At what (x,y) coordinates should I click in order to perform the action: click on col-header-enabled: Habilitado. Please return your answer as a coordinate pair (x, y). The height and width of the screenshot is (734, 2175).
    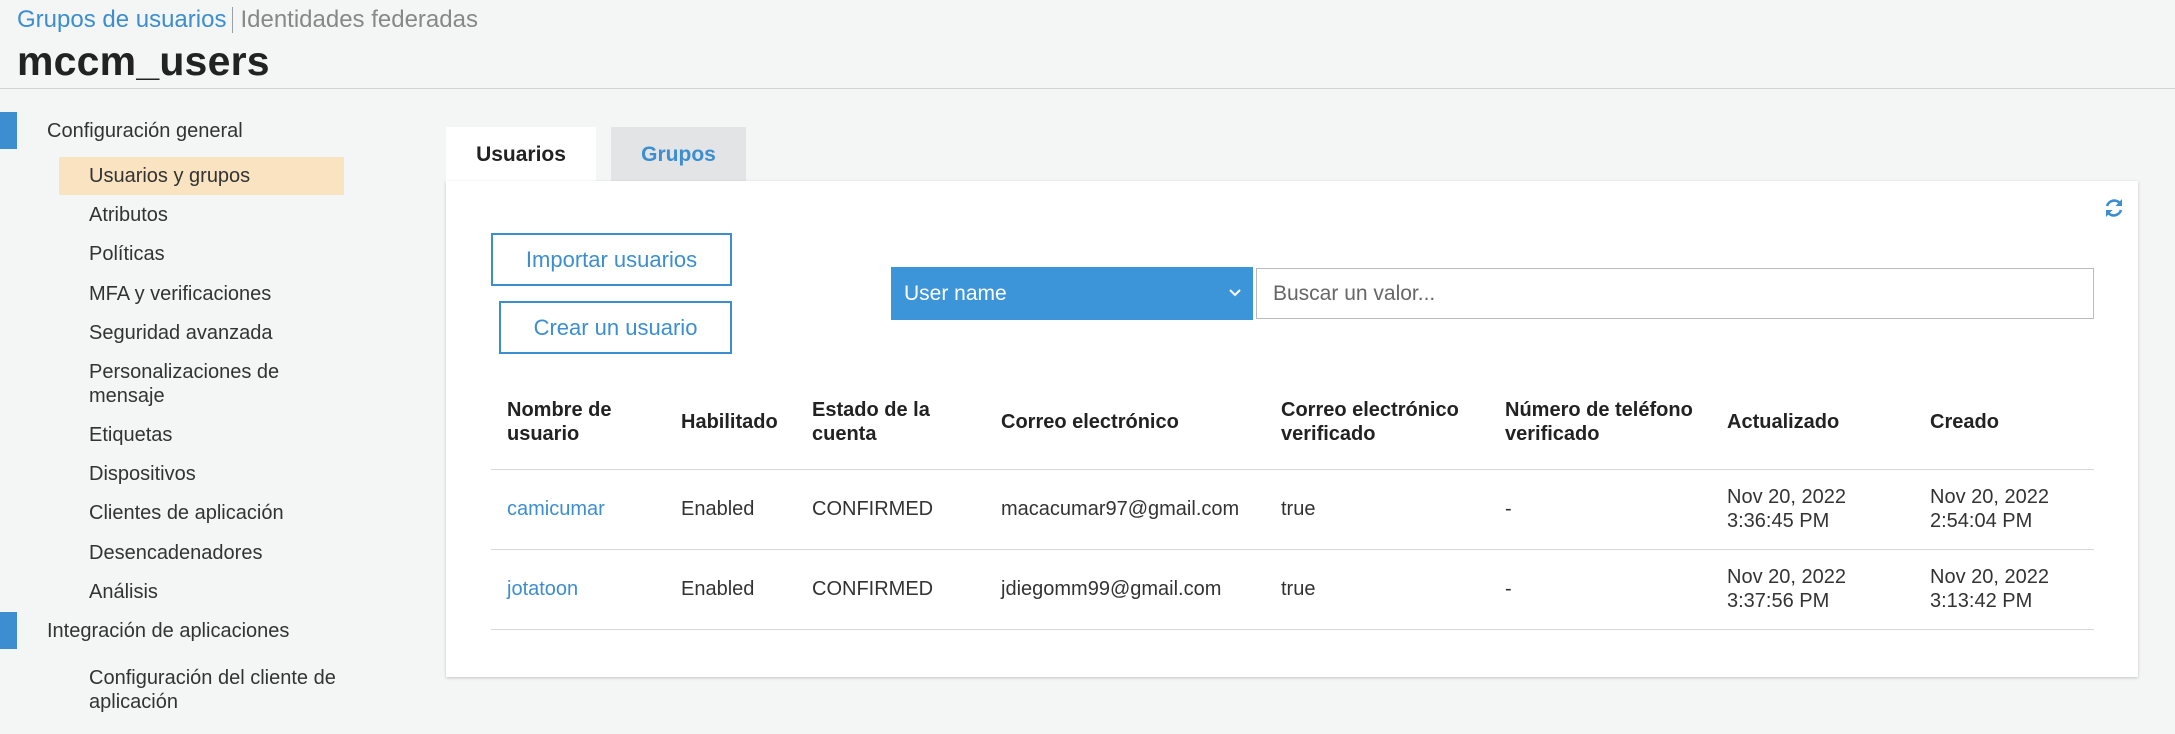
    Looking at the image, I should click on (729, 422).